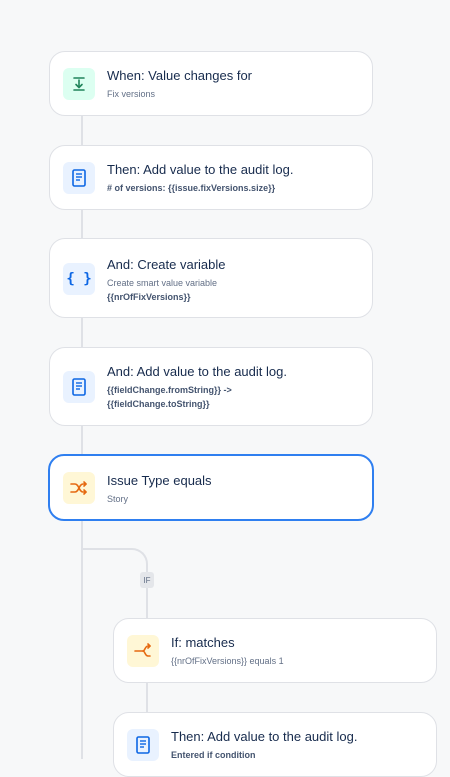 This screenshot has height=777, width=450. What do you see at coordinates (149, 297) in the screenshot?
I see `step-subtitle-value: {{nrOfFixVersions}}` at bounding box center [149, 297].